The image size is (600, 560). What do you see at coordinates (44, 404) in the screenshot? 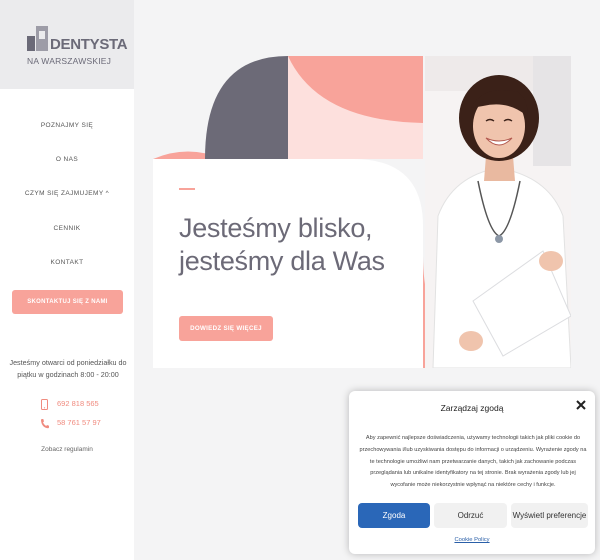
I see `mobile-phone-icon` at bounding box center [44, 404].